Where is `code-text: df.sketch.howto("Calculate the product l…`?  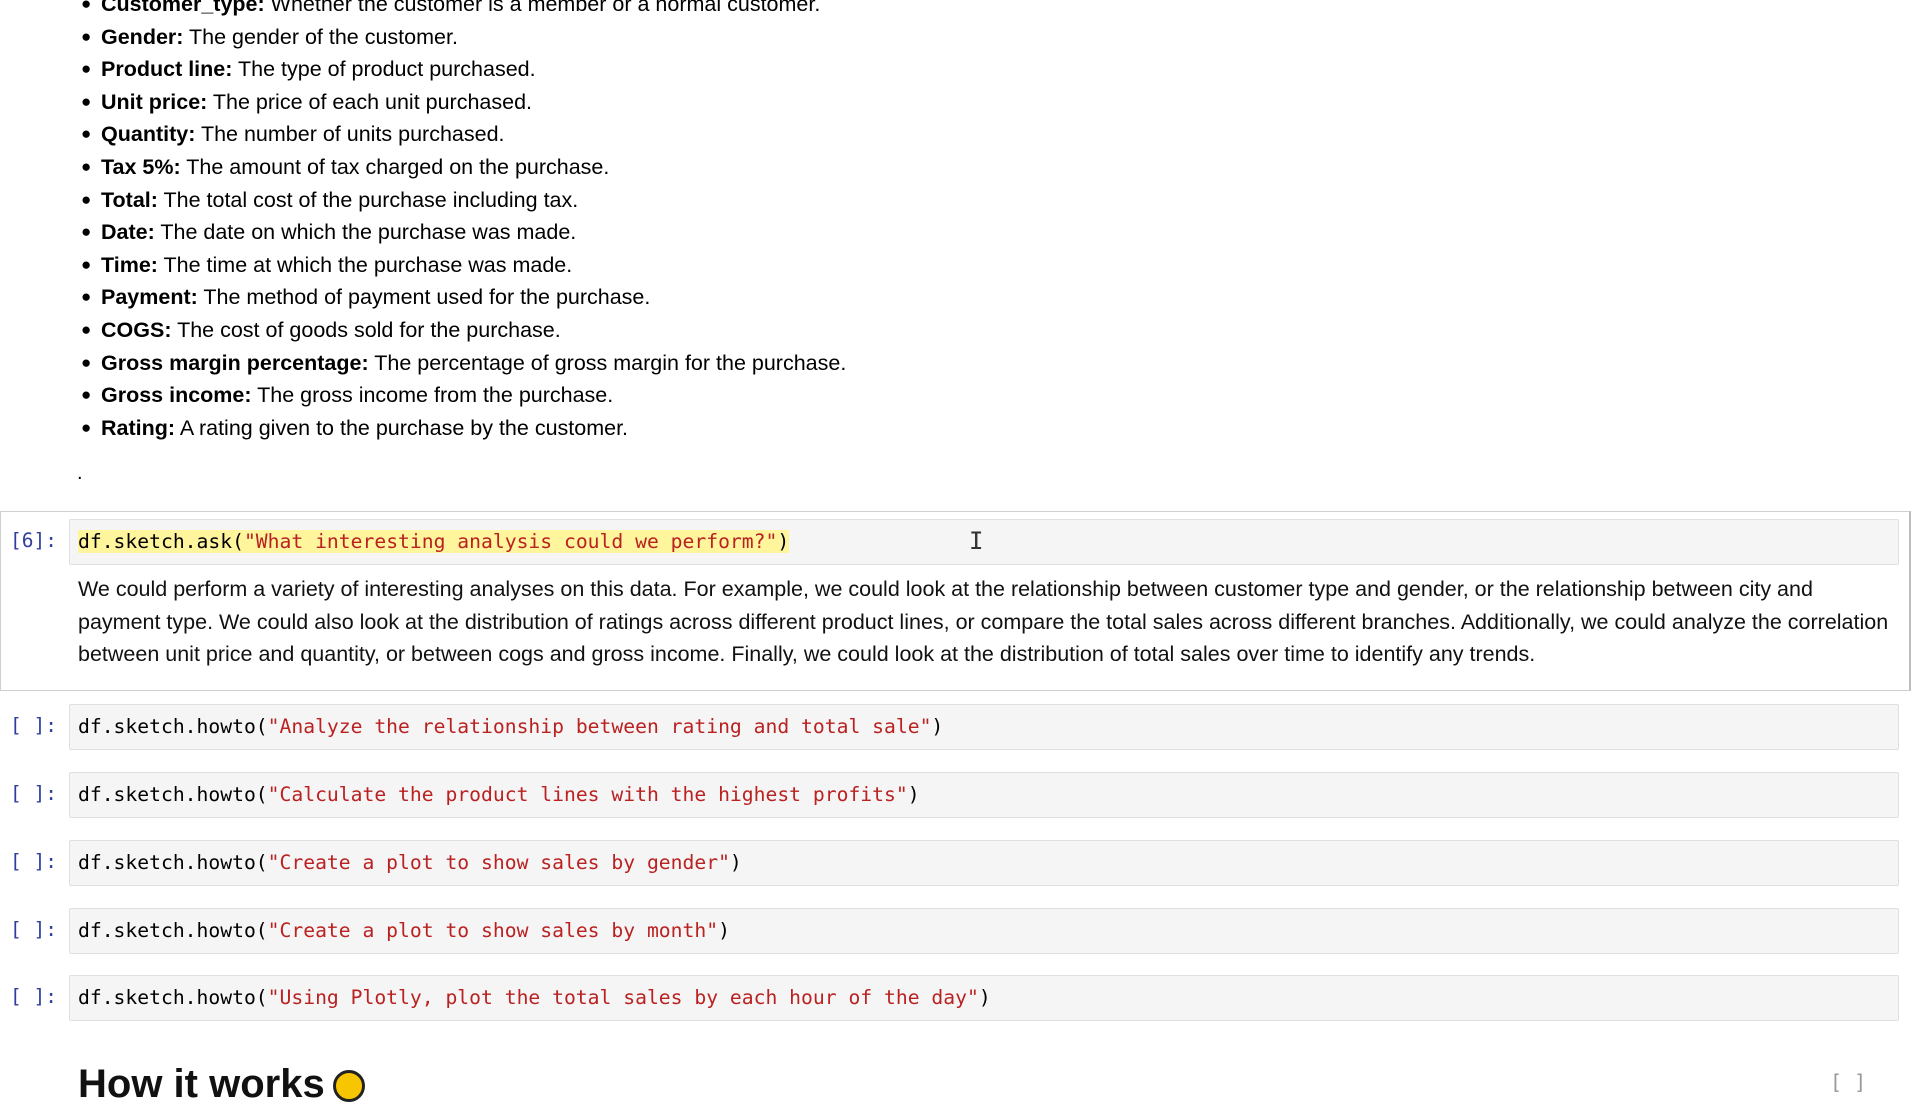 code-text: df.sketch.howto("Calculate the product l… is located at coordinates (499, 795).